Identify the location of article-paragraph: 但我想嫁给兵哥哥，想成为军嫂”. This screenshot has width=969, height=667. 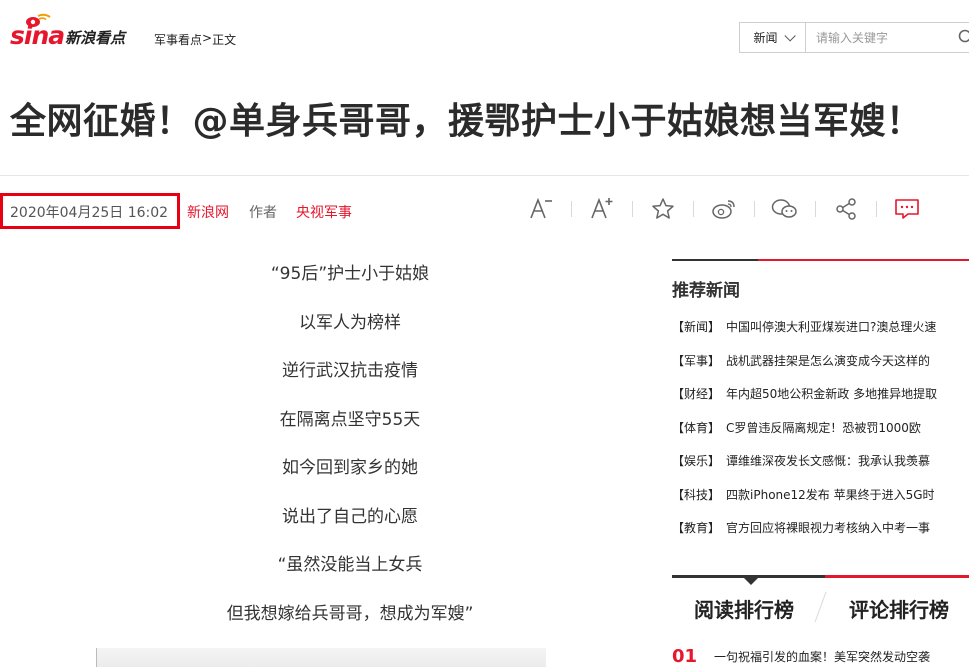
(350, 613).